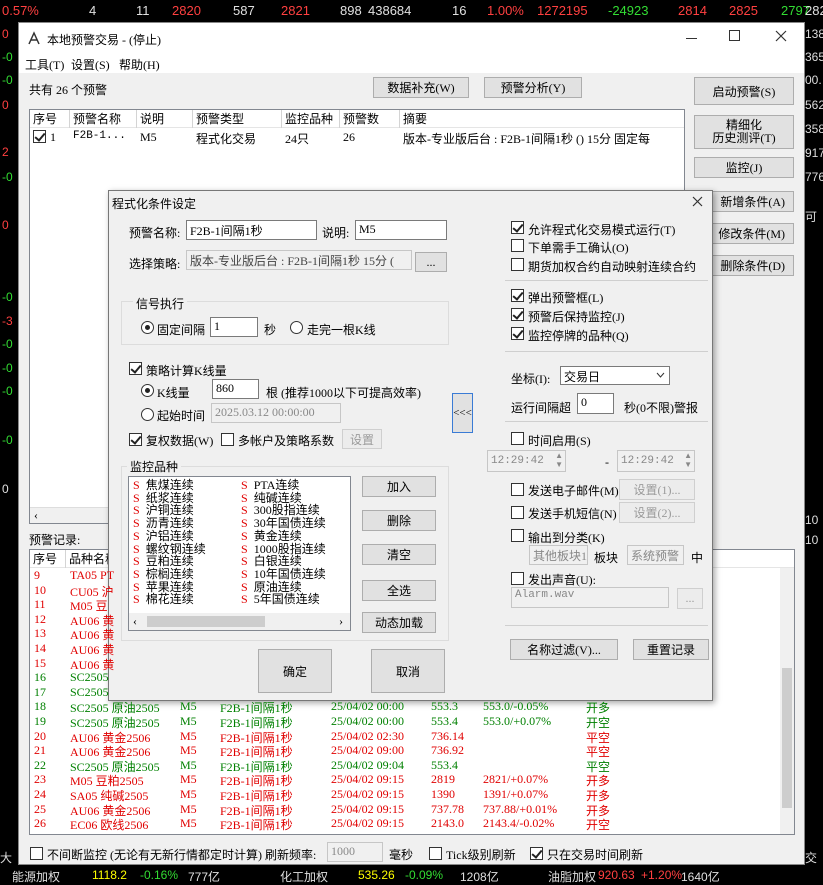 The height and width of the screenshot is (885, 823). I want to click on variety-item: S 纯碱连续, so click(271, 498).